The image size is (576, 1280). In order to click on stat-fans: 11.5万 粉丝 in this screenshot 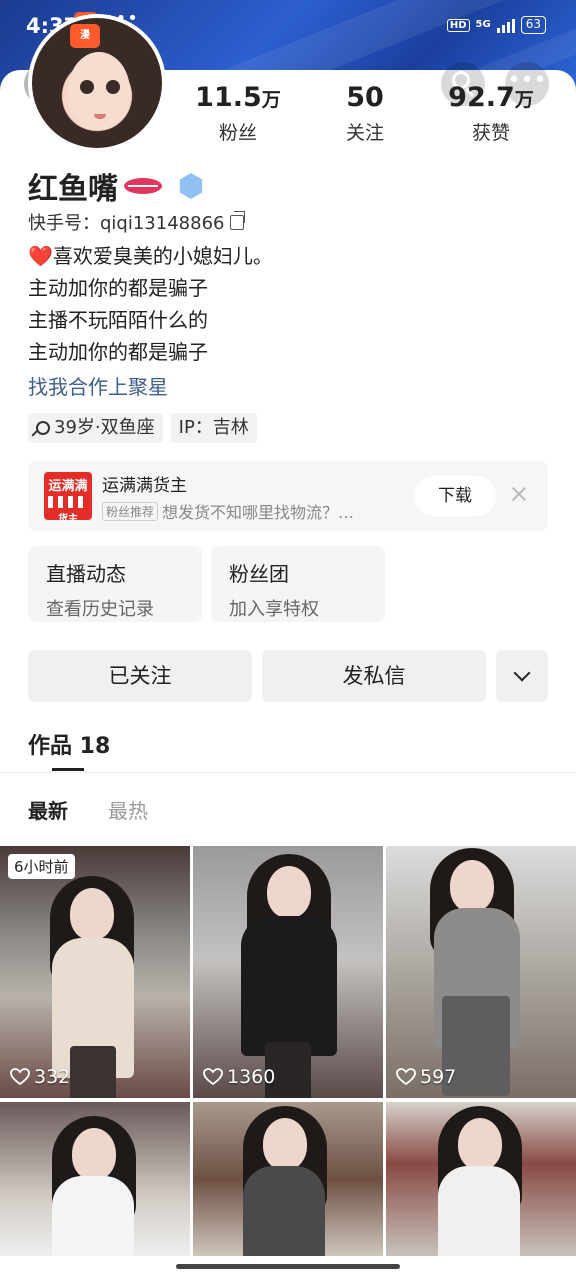, I will do `click(238, 113)`.